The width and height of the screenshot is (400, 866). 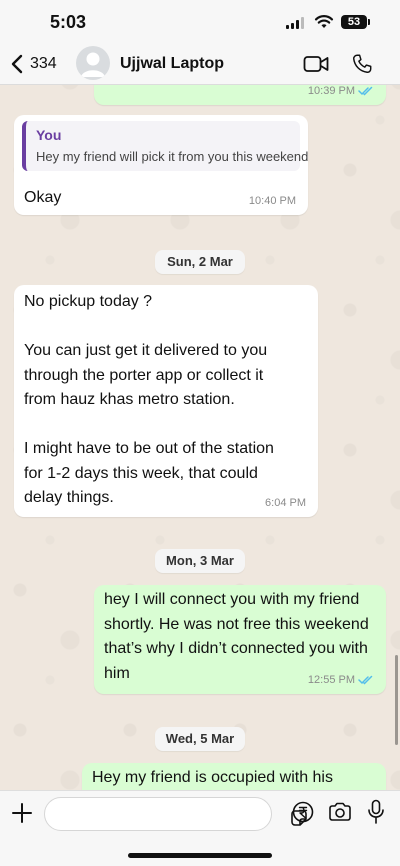 I want to click on signal-icon, so click(x=296, y=23).